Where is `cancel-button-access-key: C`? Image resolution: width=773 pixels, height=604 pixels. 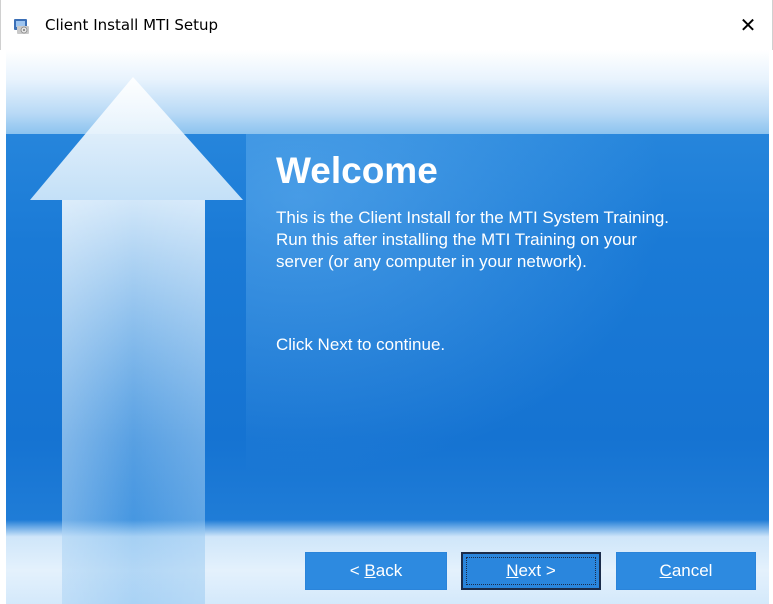 cancel-button-access-key: C is located at coordinates (665, 570).